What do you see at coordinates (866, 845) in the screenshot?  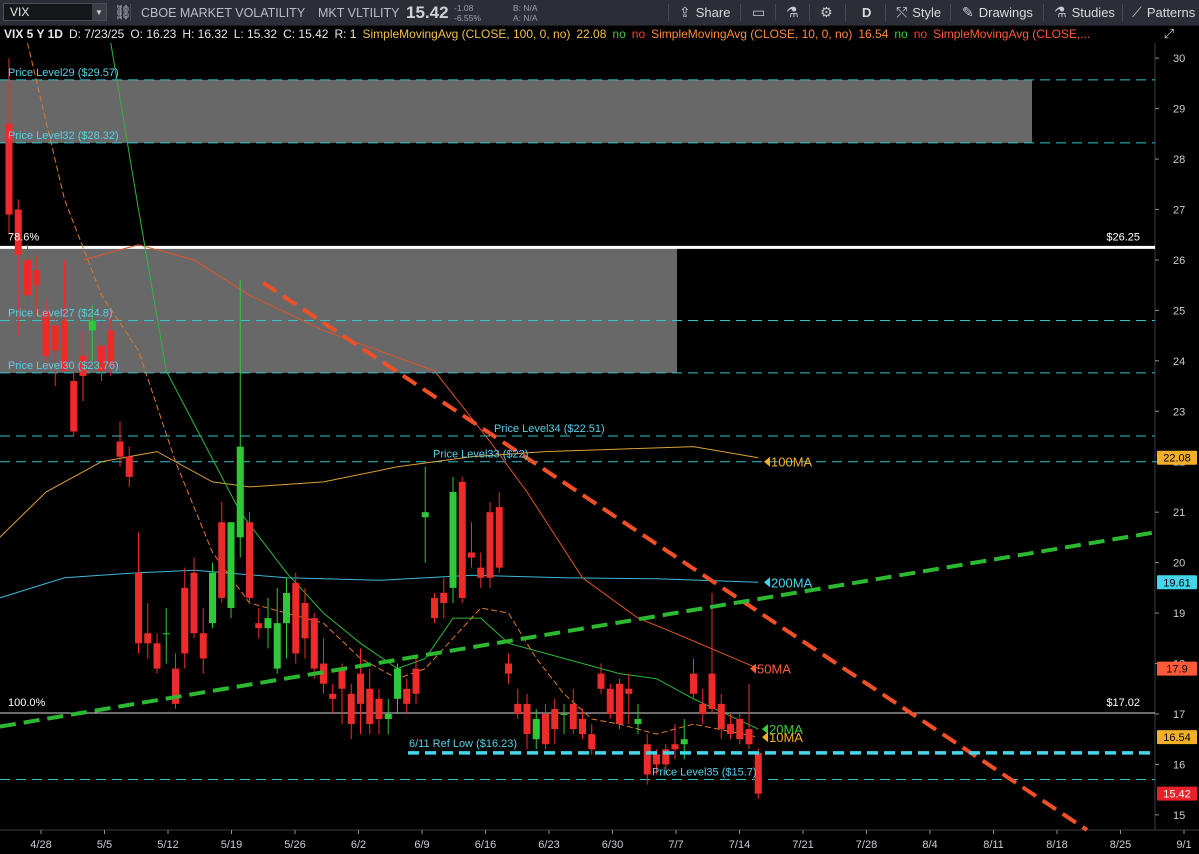 I see `time-tick-label: 7/28` at bounding box center [866, 845].